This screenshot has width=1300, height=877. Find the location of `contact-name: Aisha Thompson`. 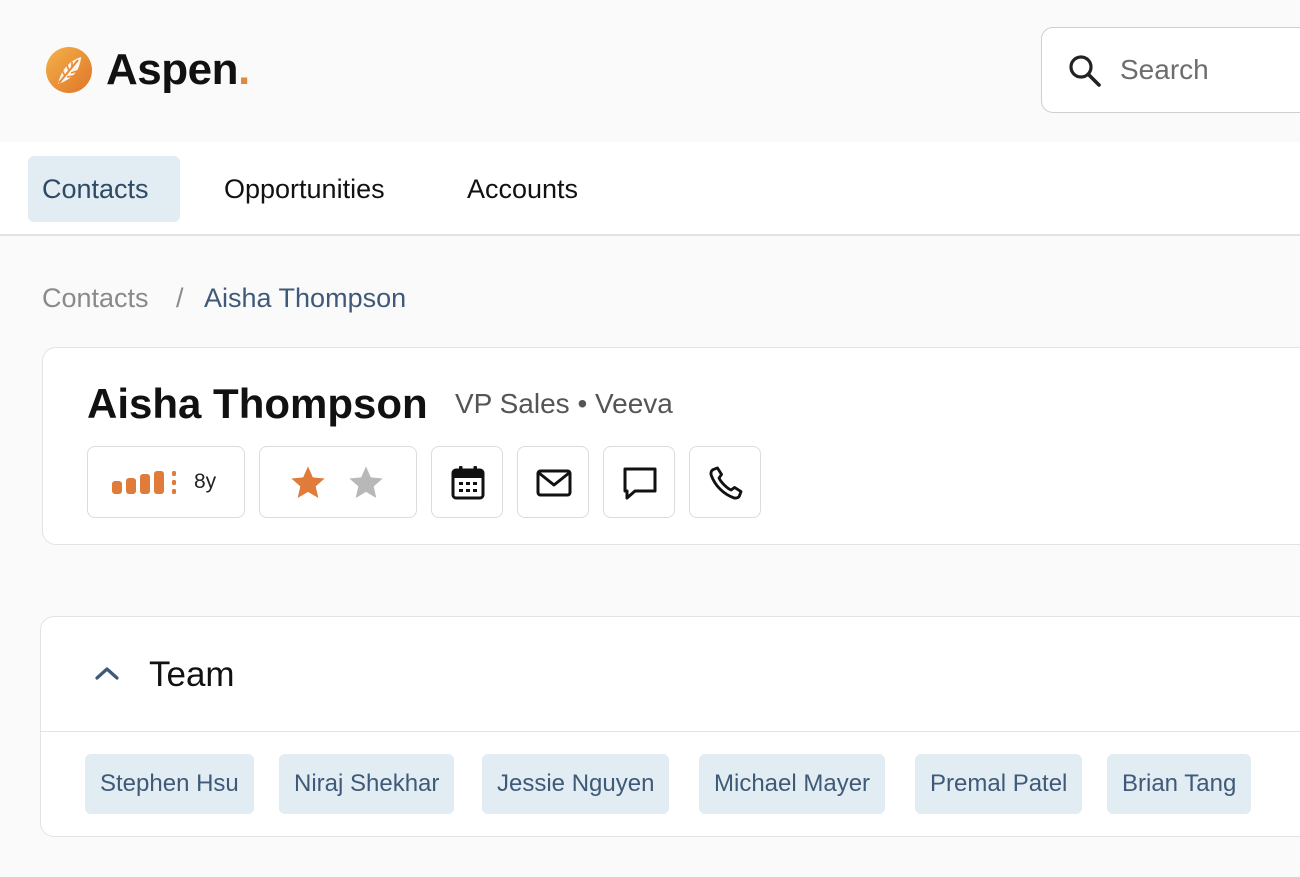

contact-name: Aisha Thompson is located at coordinates (257, 403).